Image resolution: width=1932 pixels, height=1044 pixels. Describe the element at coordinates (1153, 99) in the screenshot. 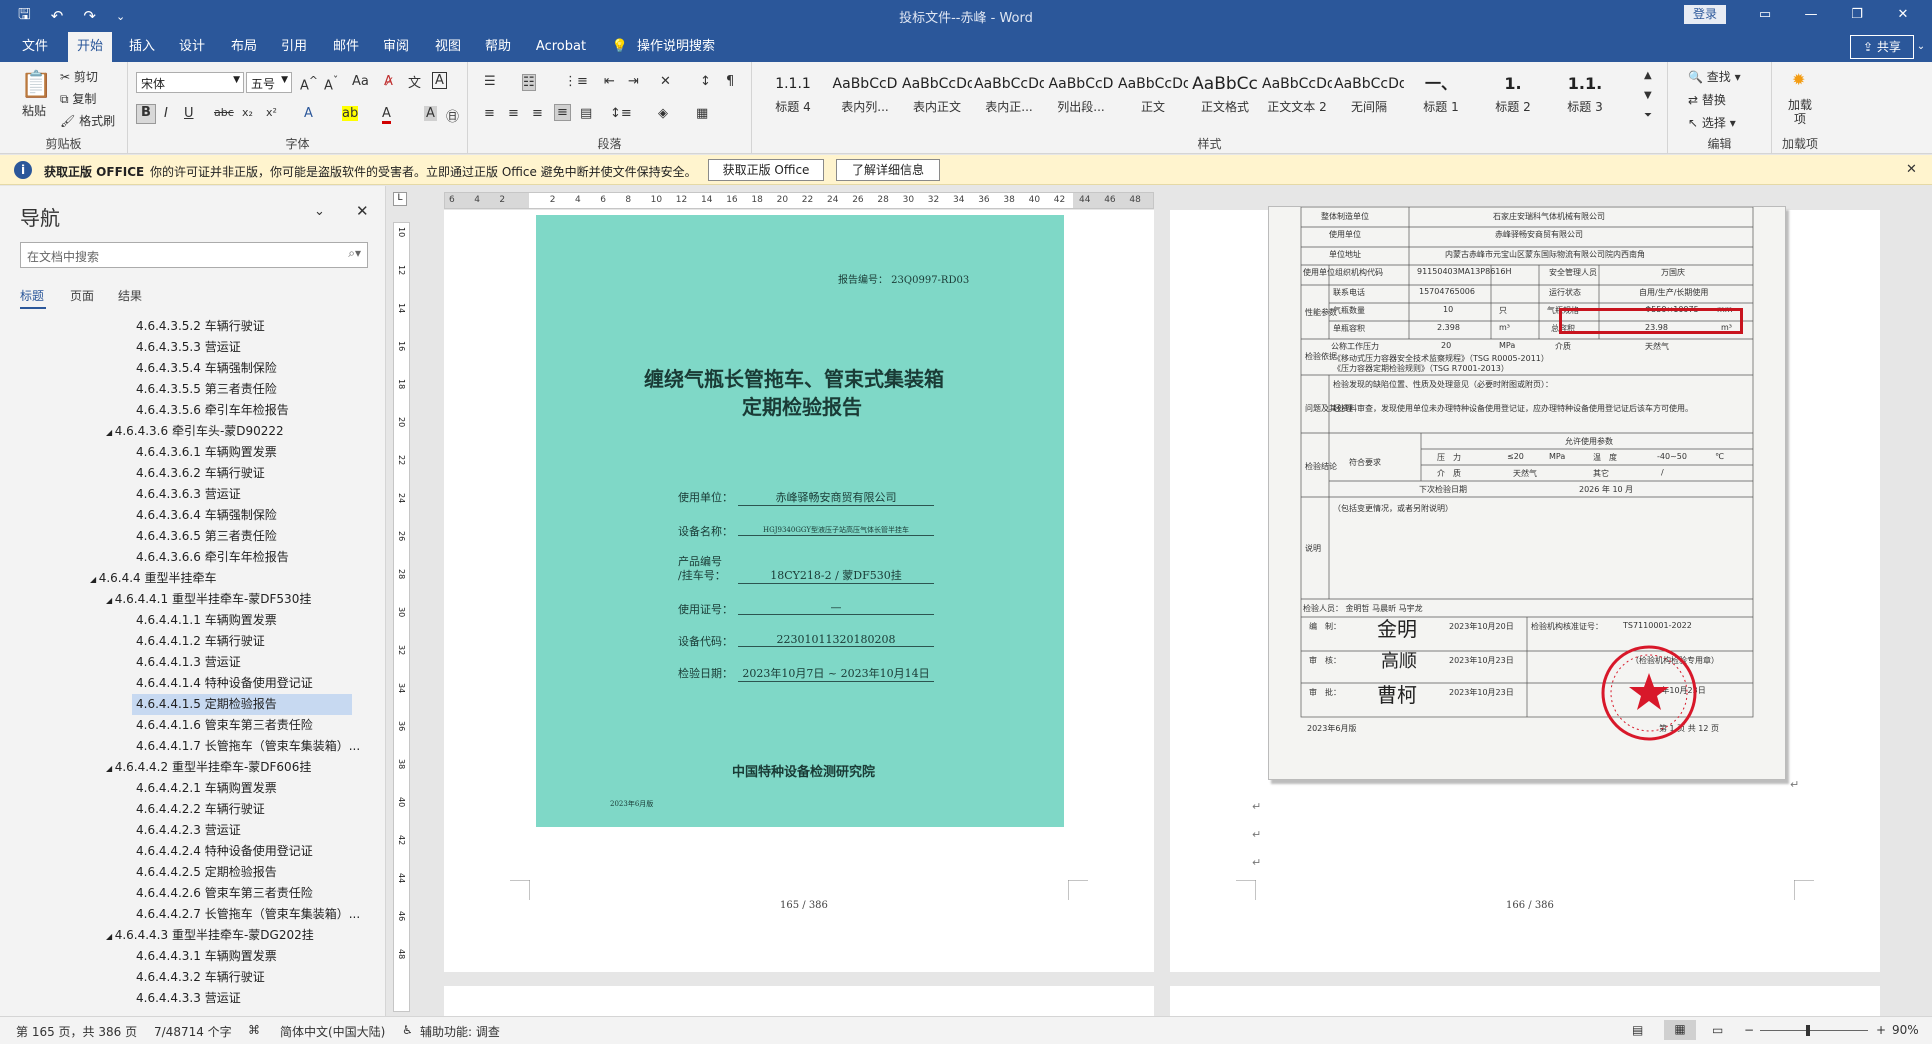

I see `style-item: AaBbCcDd 正文` at that location.